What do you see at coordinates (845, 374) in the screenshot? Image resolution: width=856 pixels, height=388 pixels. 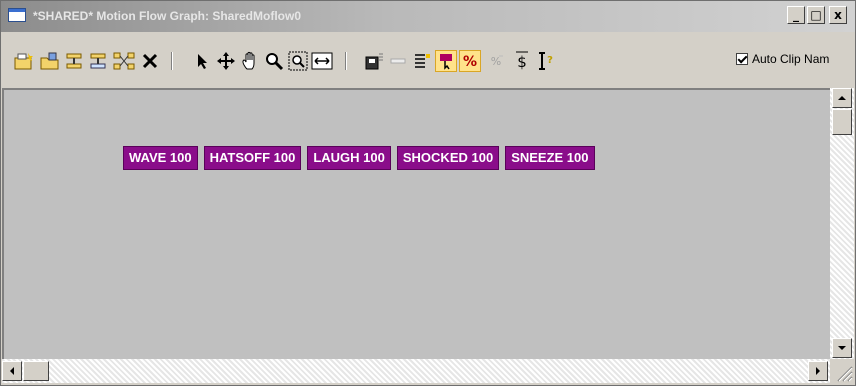 I see `resize-grip-icon` at bounding box center [845, 374].